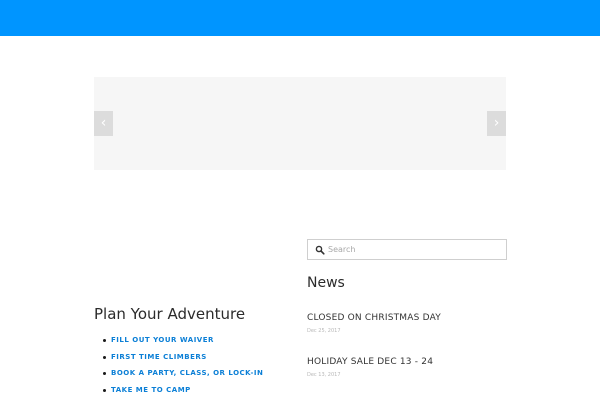 The height and width of the screenshot is (400, 600). I want to click on news-item: HOLIDAY SALE DEC 13 - 24 Dec 13, 2017, so click(407, 367).